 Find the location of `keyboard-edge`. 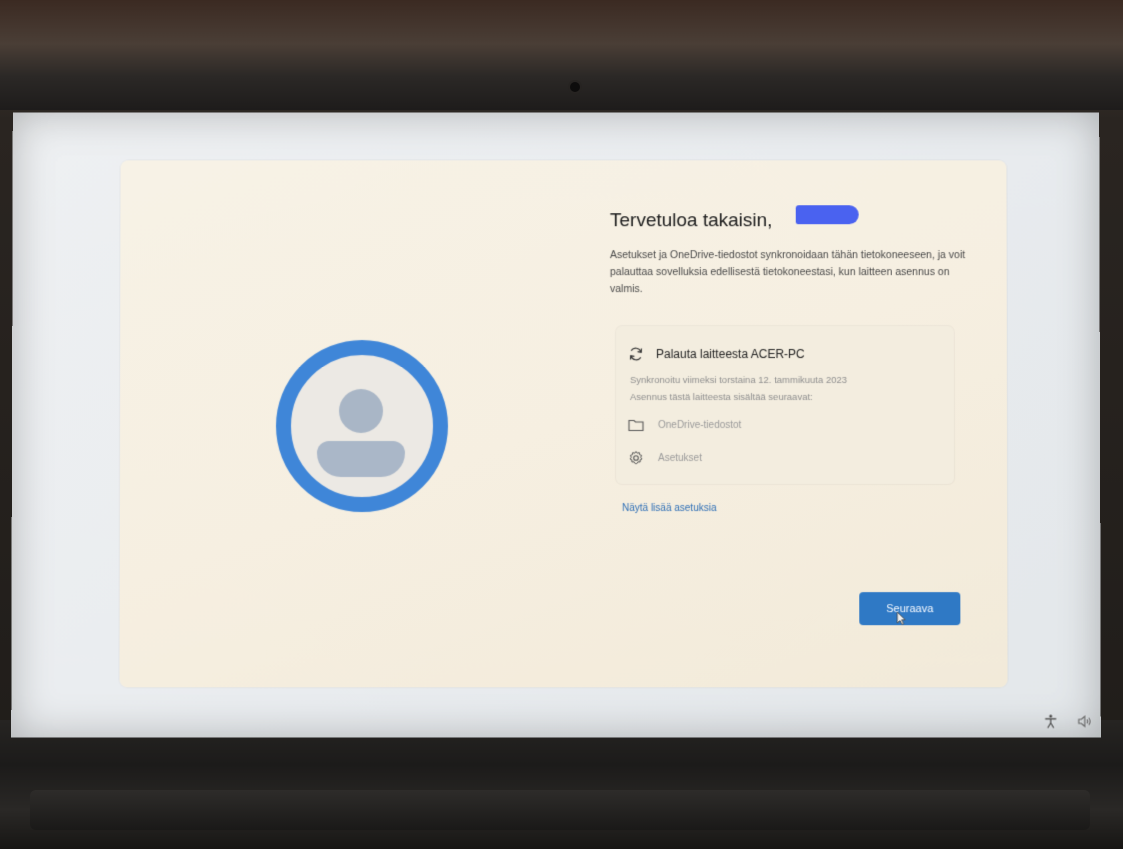

keyboard-edge is located at coordinates (560, 810).